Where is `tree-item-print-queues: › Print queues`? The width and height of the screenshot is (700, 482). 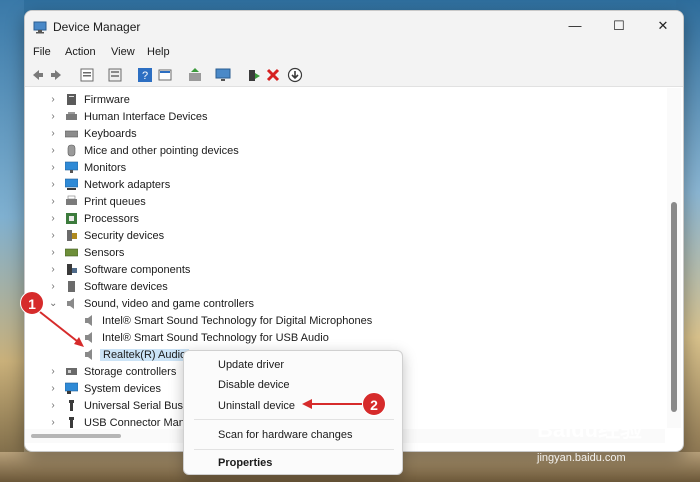 tree-item-print-queues: › Print queues is located at coordinates (345, 202).